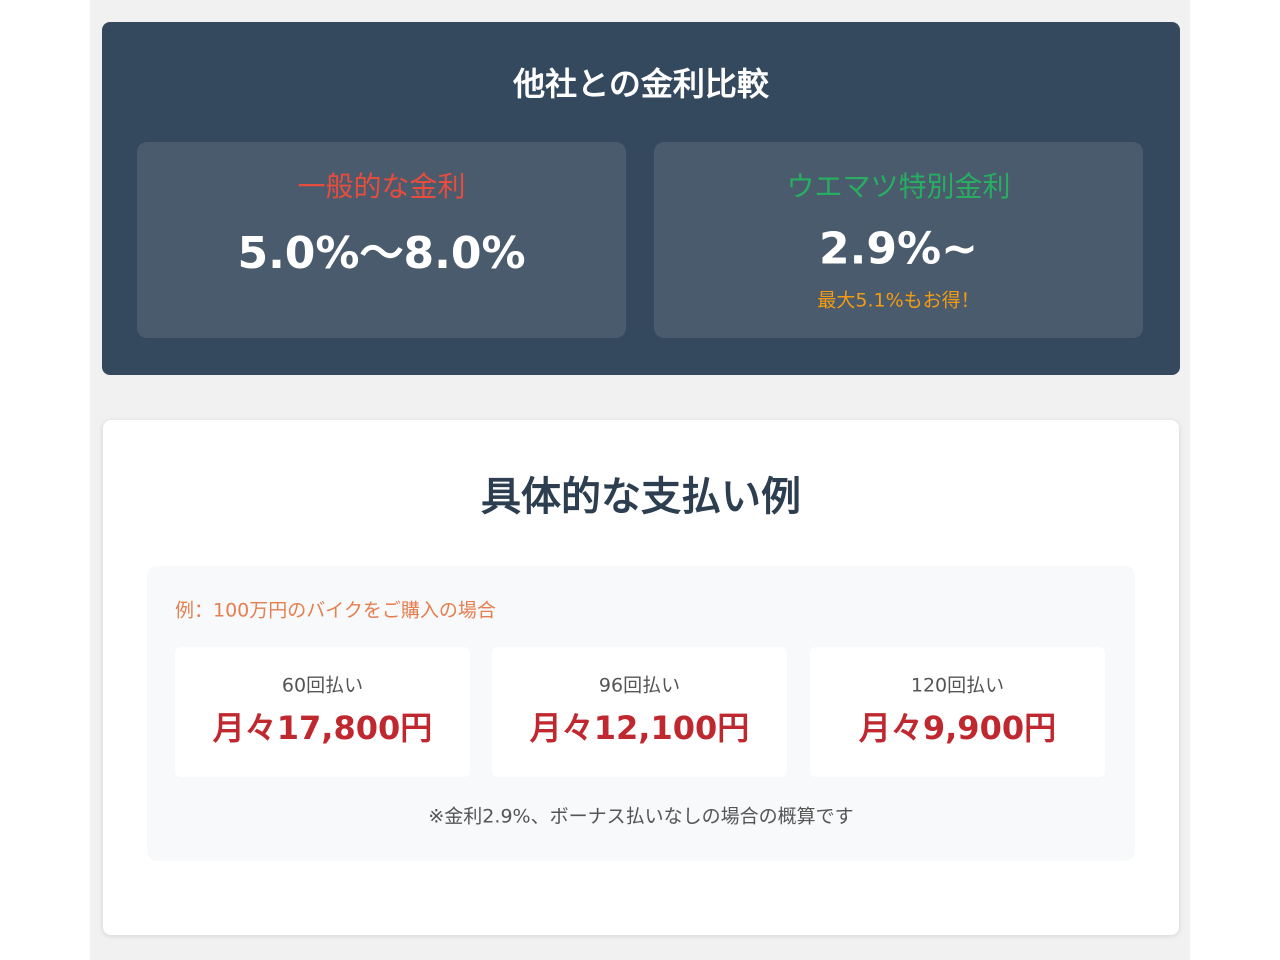 Image resolution: width=1280 pixels, height=960 pixels. What do you see at coordinates (322, 685) in the screenshot?
I see `plan-label: 60回払い` at bounding box center [322, 685].